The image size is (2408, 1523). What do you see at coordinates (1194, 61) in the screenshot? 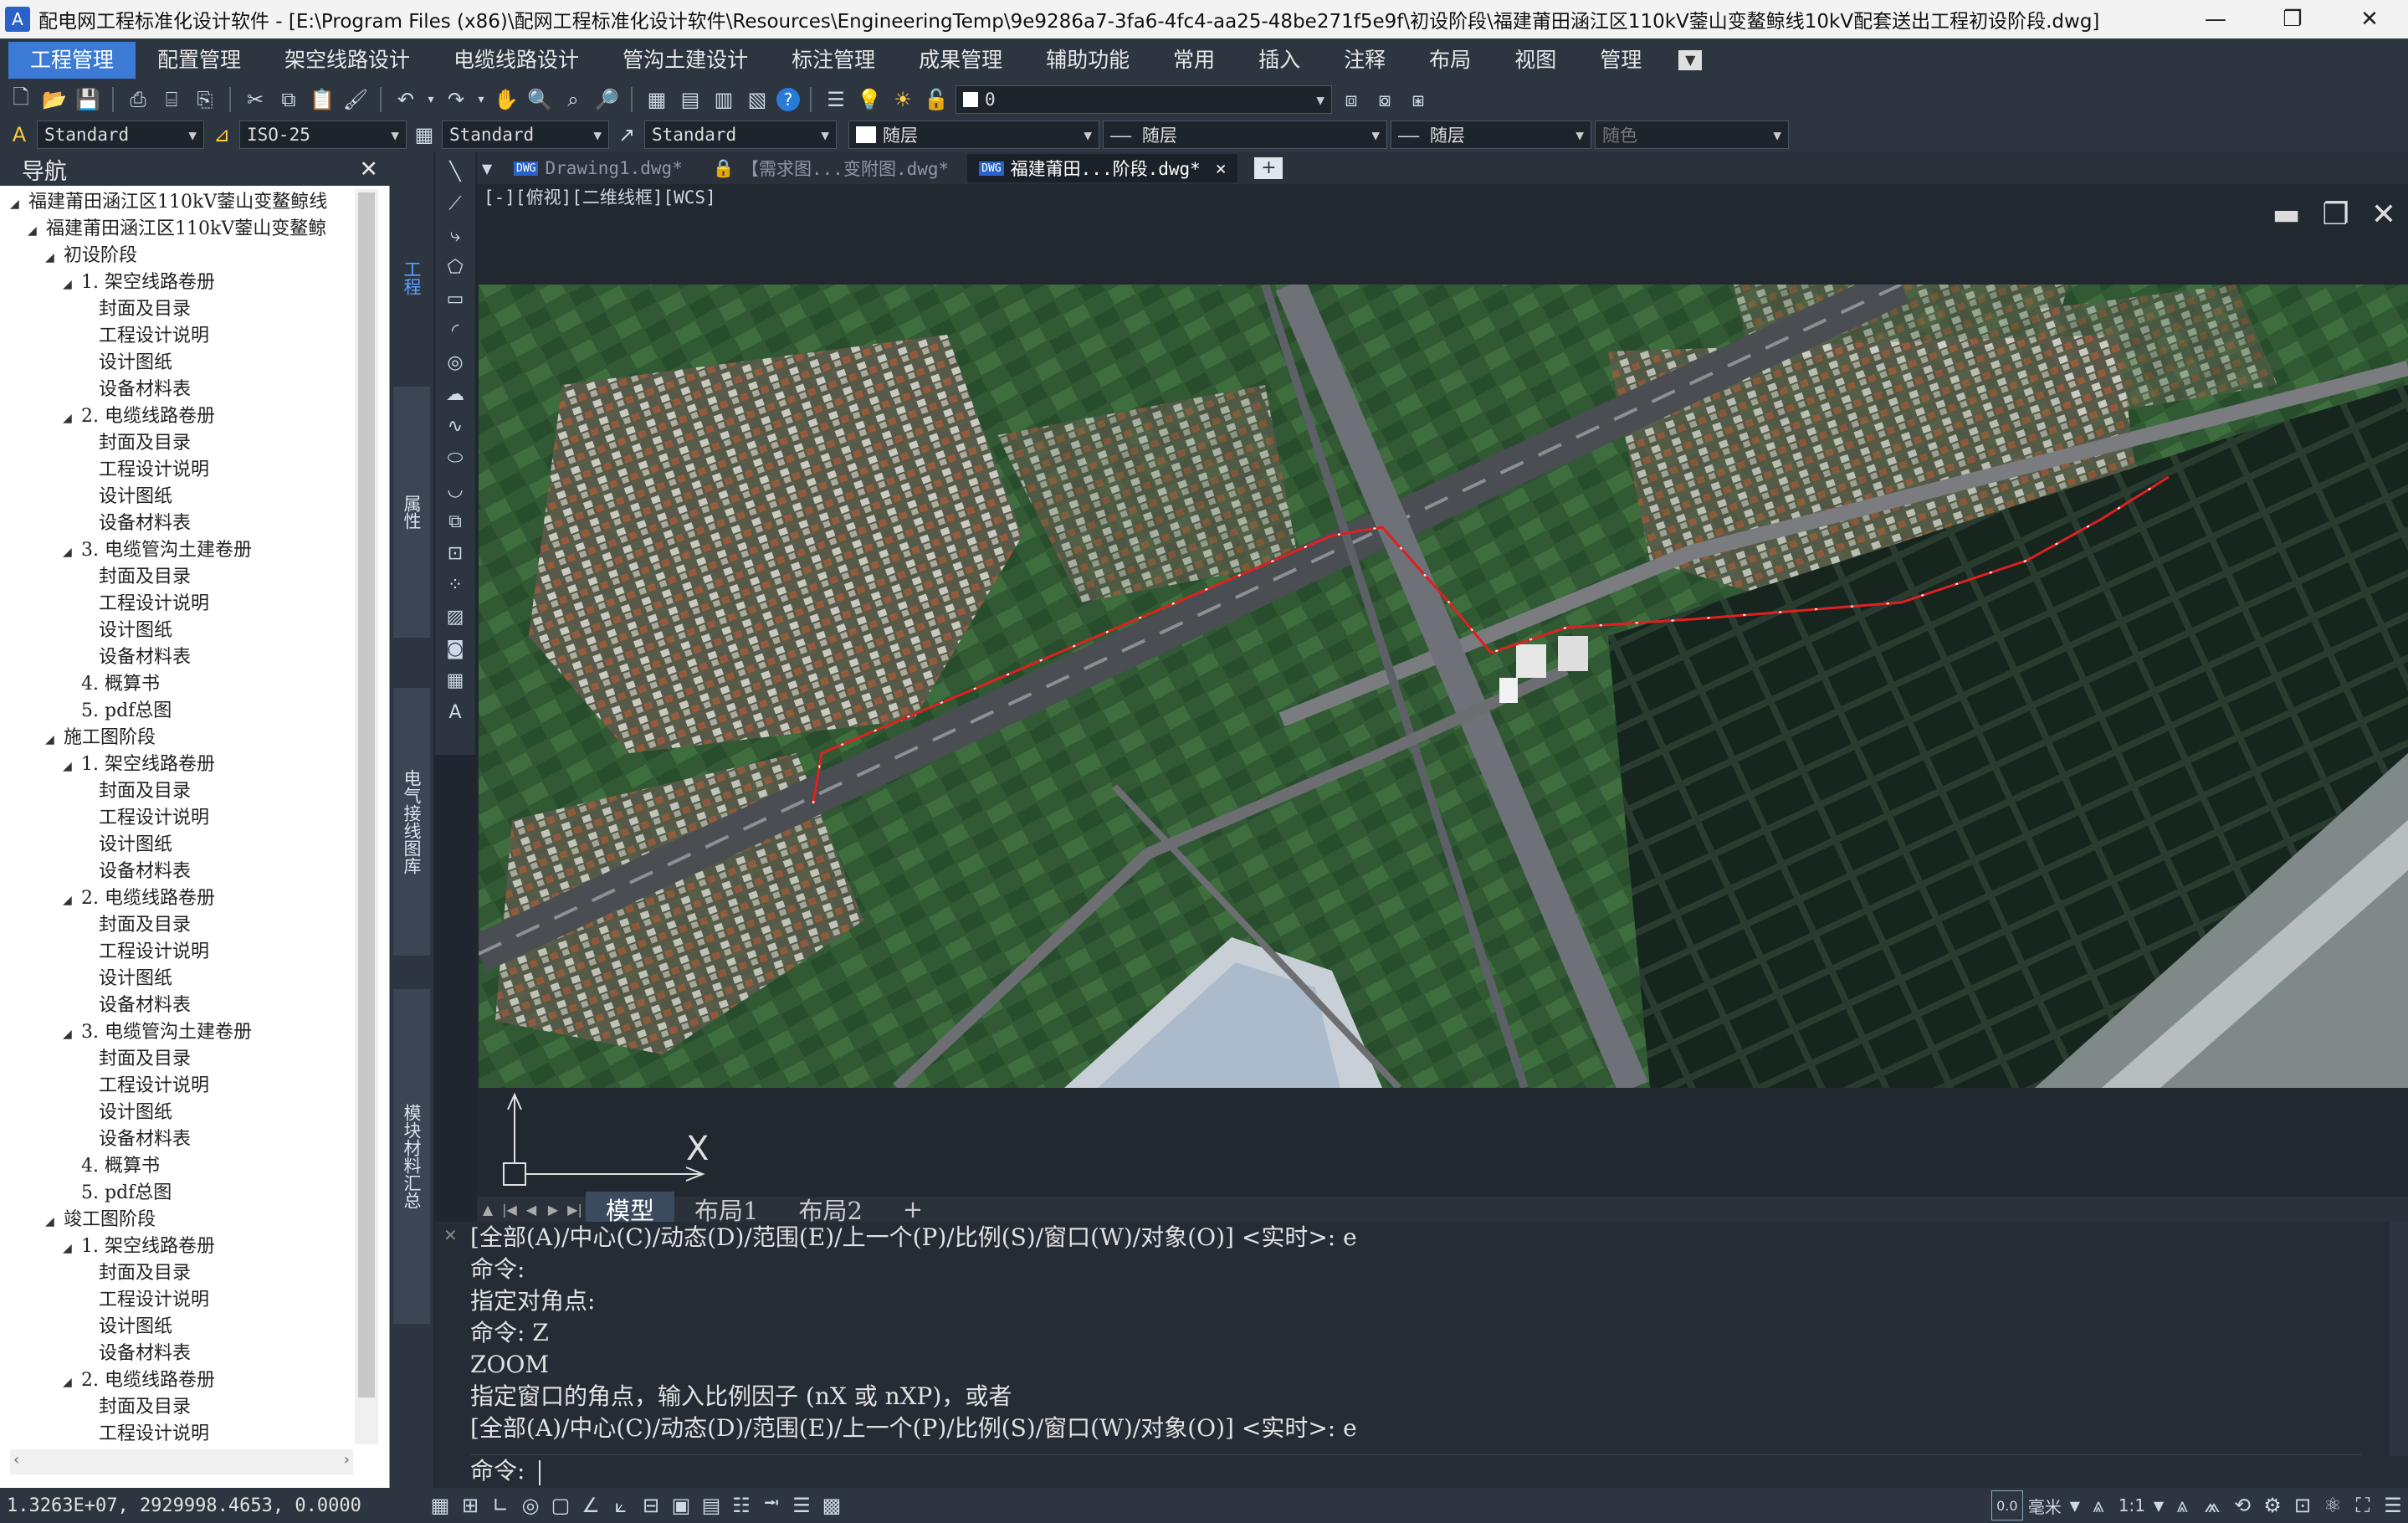
I see `menu-item: 常用` at bounding box center [1194, 61].